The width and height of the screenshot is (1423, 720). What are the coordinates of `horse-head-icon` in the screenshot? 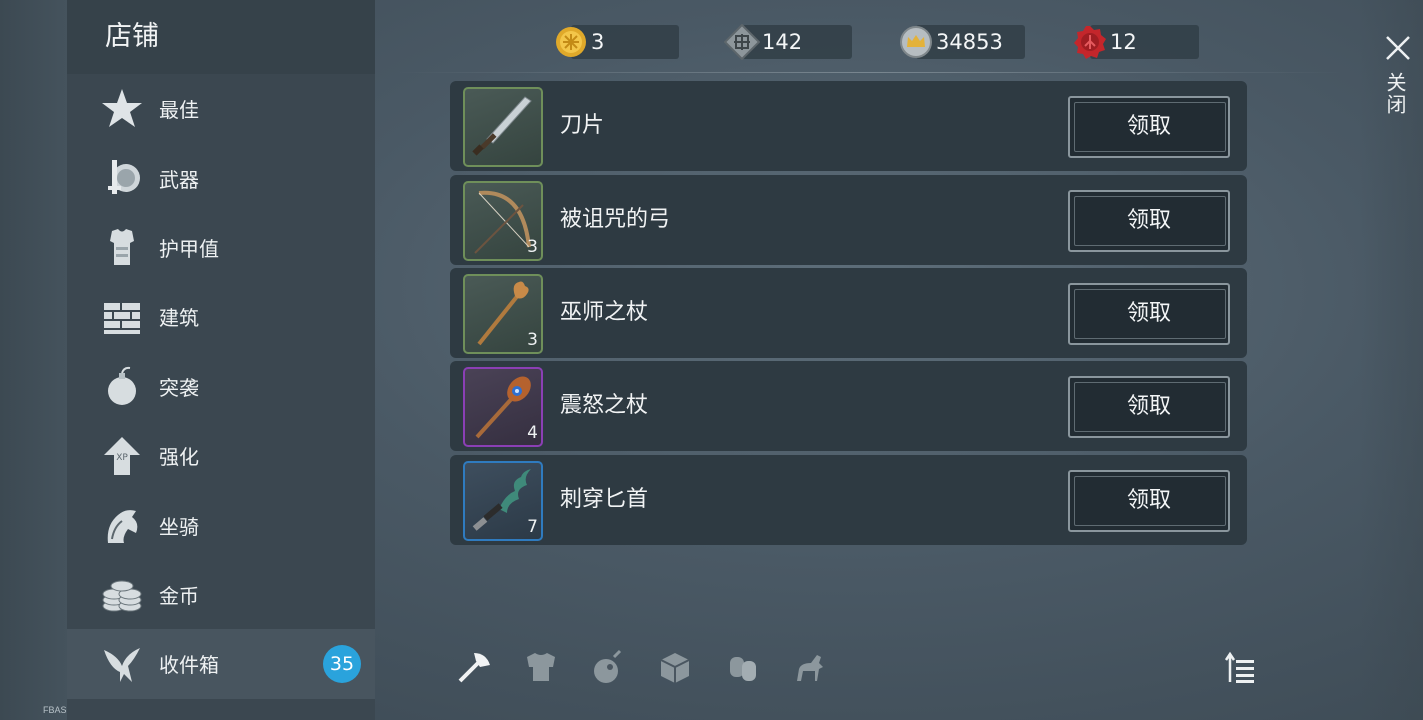 It's located at (122, 525).